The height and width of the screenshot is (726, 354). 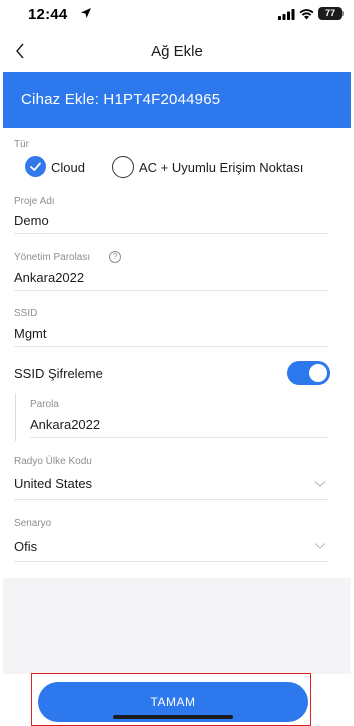 What do you see at coordinates (49, 277) in the screenshot?
I see `admin-password-field: Ankara2022` at bounding box center [49, 277].